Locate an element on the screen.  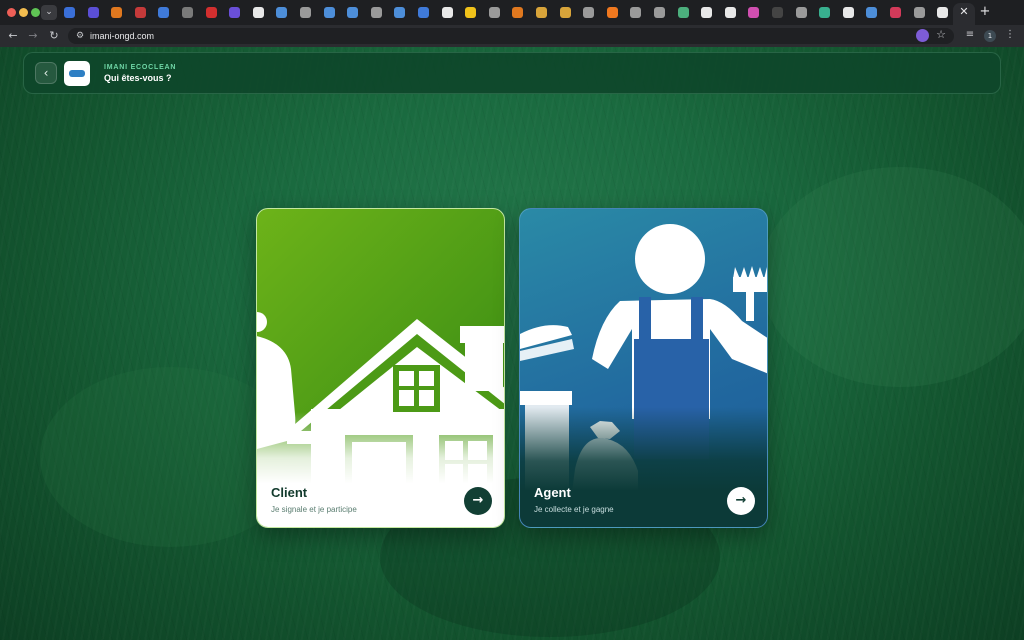
window-close-dot is located at coordinates (11, 12).